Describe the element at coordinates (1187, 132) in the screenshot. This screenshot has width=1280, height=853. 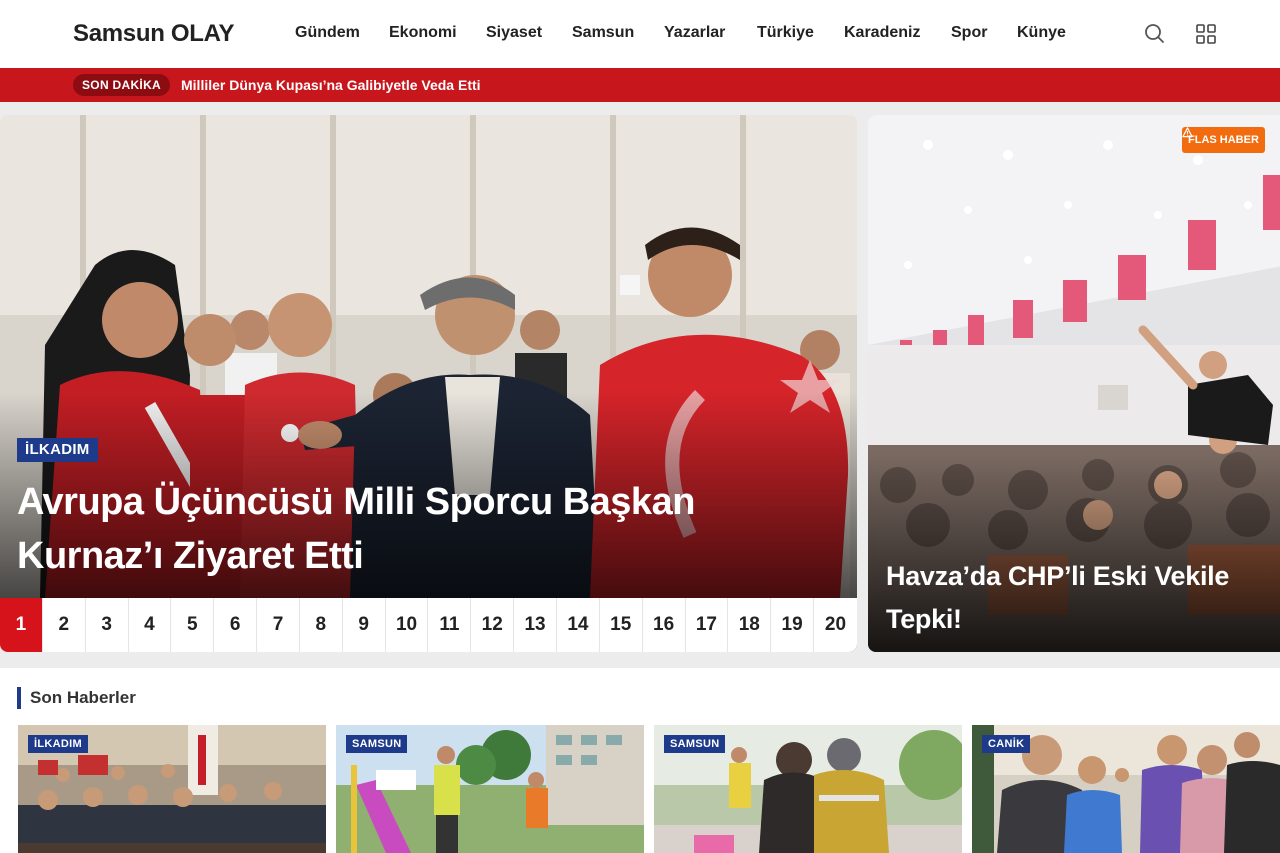
I see `warning-icon` at that location.